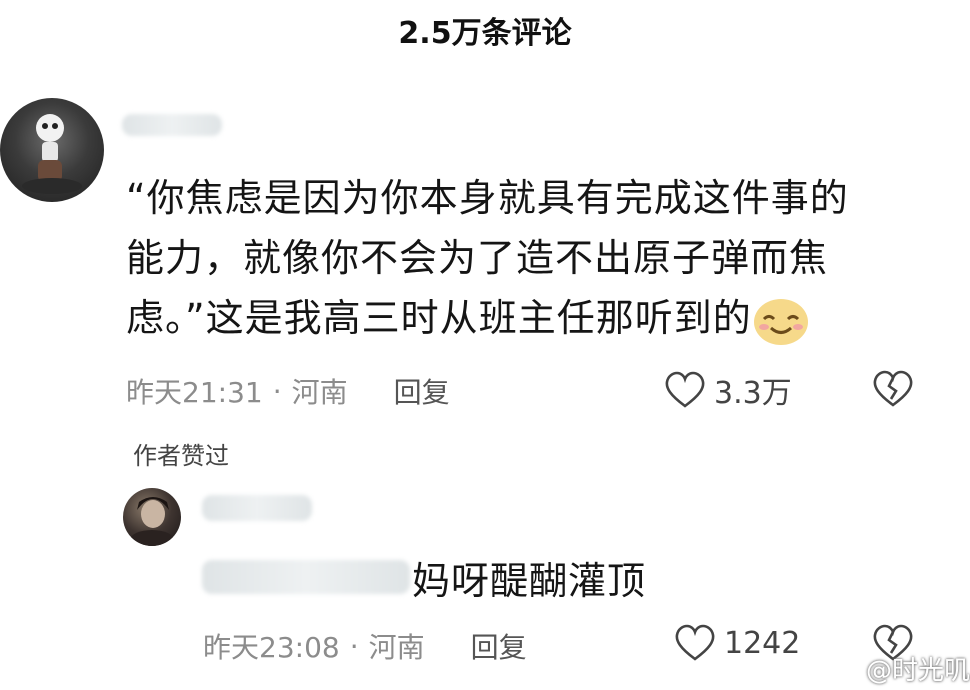 This screenshot has width=970, height=690. I want to click on like-count: 1242, so click(762, 643).